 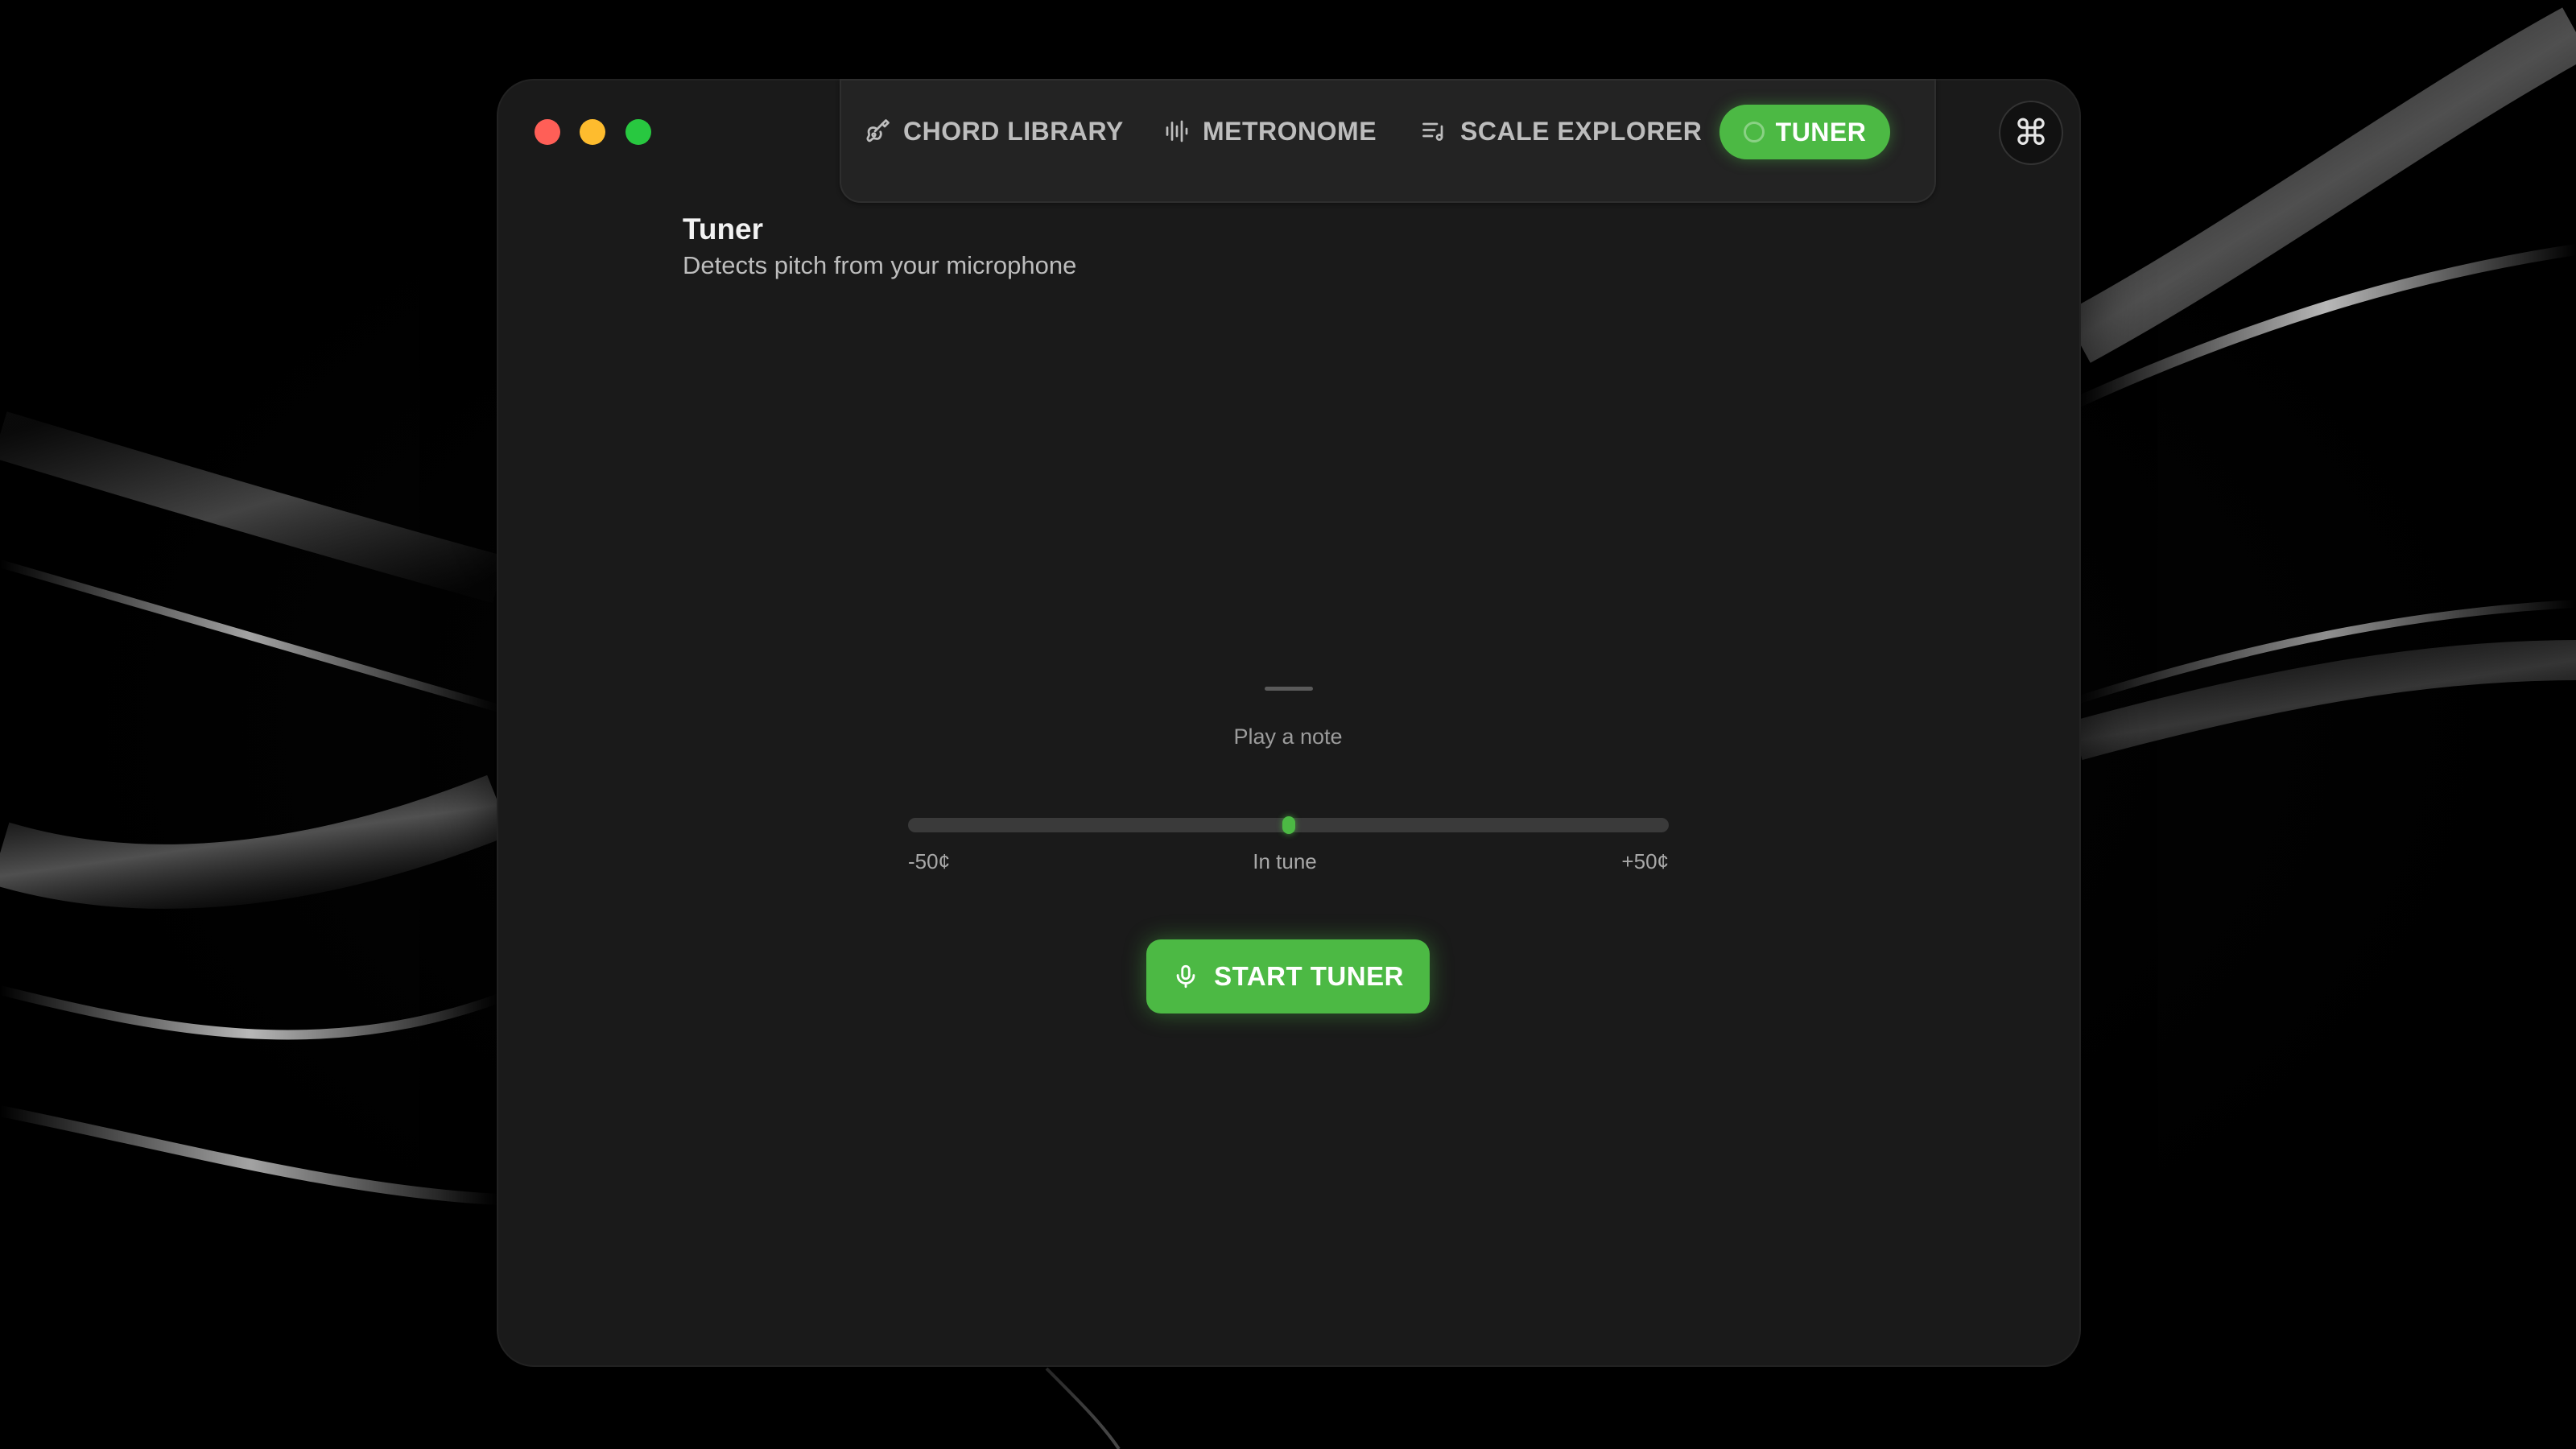 What do you see at coordinates (1288, 736) in the screenshot?
I see `tuner-hint: Play a note` at bounding box center [1288, 736].